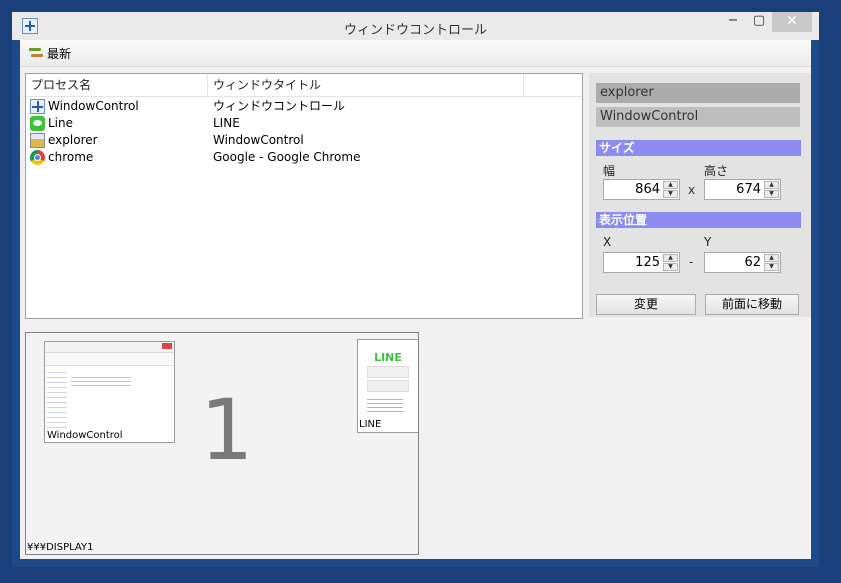 The height and width of the screenshot is (583, 841). What do you see at coordinates (692, 190) in the screenshot?
I see `size-separator: x` at bounding box center [692, 190].